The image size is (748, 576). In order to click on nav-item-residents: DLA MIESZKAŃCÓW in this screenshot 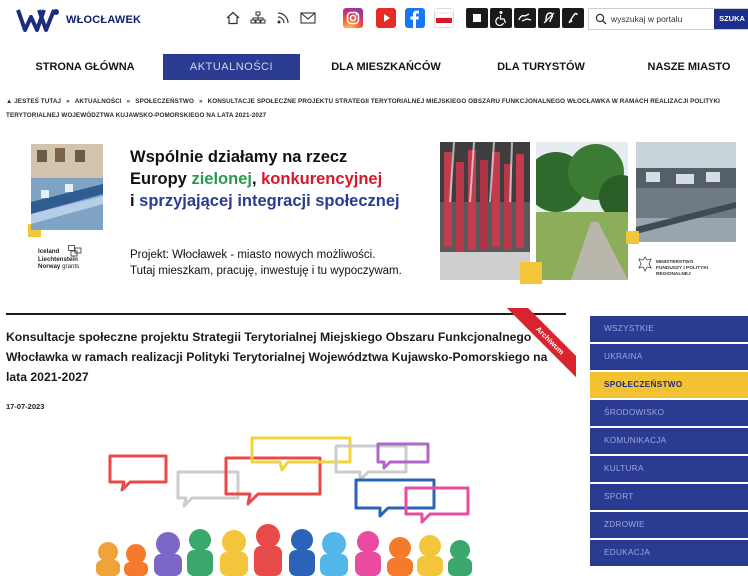, I will do `click(386, 67)`.